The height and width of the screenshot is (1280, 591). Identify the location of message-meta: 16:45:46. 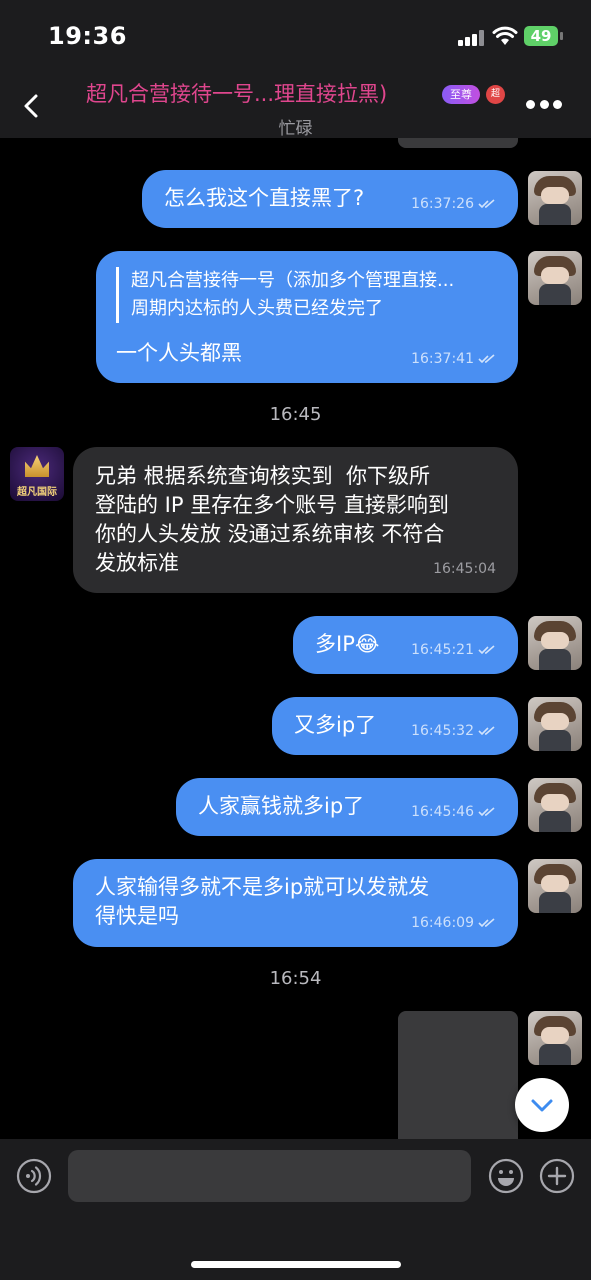
(453, 812).